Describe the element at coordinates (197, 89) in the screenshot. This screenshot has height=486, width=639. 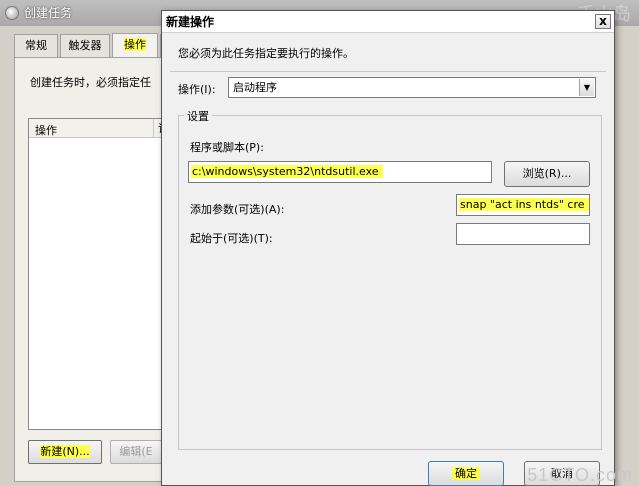
I see `action-type-label: 操作(I):` at that location.